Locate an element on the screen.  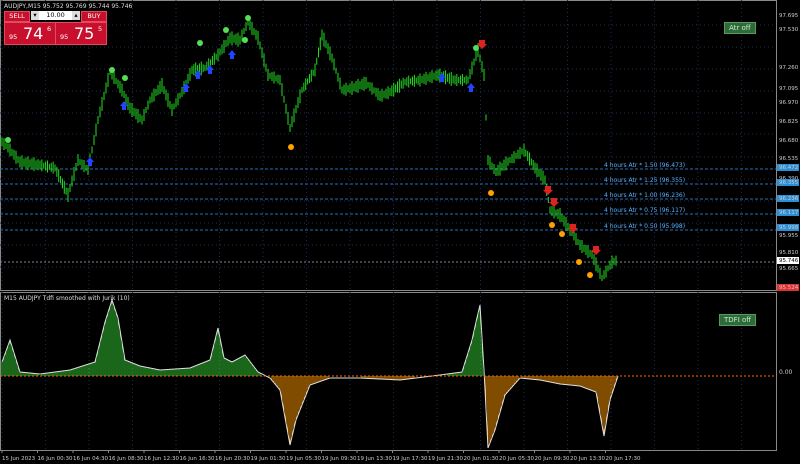
price-axis-label: 97.095 is located at coordinates (789, 89).